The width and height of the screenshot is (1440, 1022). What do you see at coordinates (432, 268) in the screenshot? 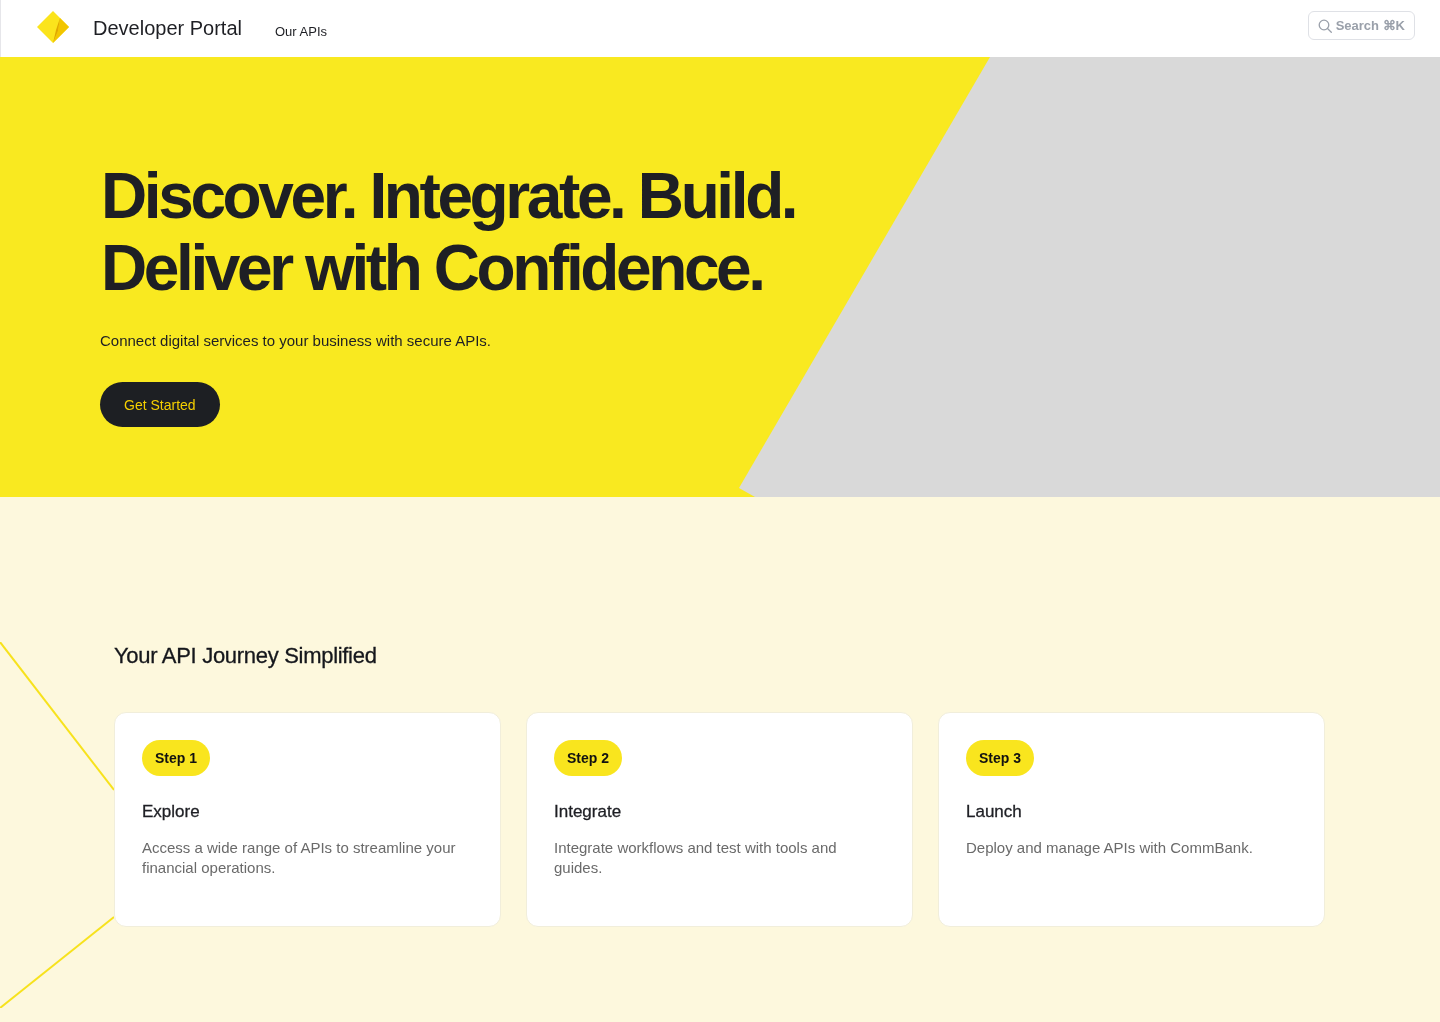
I see `hero-heading: Deliver with Confidence.` at bounding box center [432, 268].